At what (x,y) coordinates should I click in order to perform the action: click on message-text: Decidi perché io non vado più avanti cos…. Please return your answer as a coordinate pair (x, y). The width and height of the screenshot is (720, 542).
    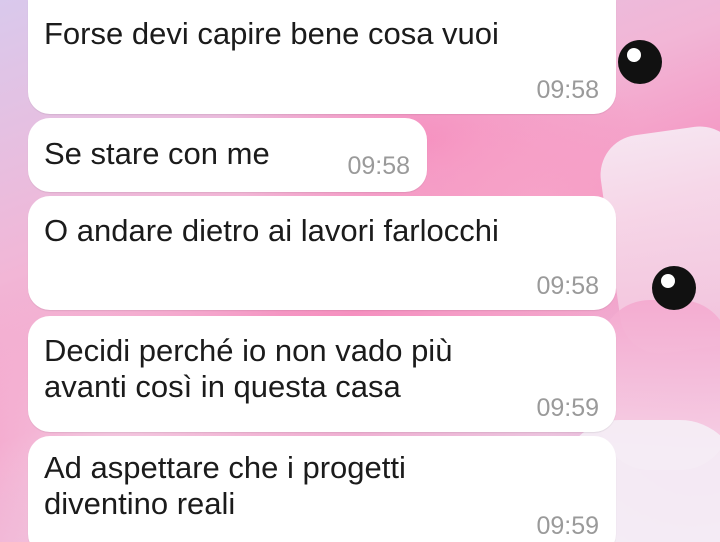
    Looking at the image, I should click on (248, 368).